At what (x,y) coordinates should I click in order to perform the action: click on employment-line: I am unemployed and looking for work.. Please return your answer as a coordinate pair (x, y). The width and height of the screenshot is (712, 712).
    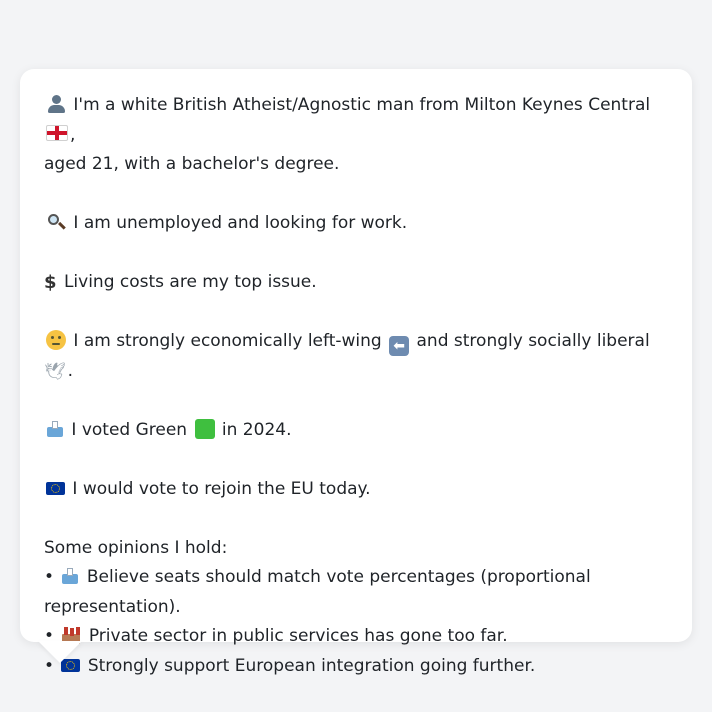
    Looking at the image, I should click on (356, 224).